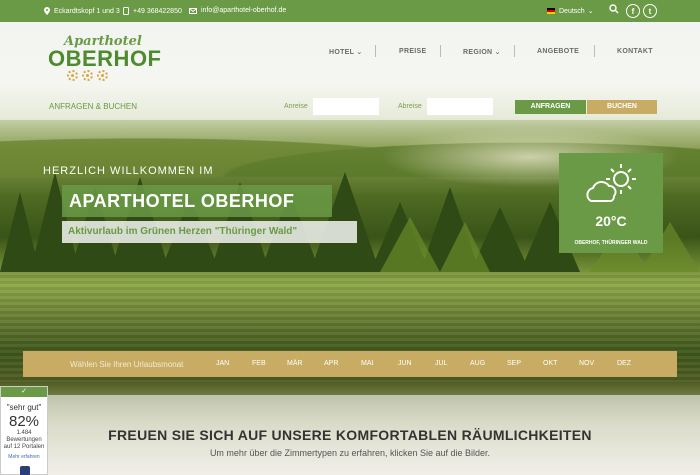 The image size is (700, 475). What do you see at coordinates (87, 11) in the screenshot?
I see `address-text: Eckardtskopf 1 und 3` at bounding box center [87, 11].